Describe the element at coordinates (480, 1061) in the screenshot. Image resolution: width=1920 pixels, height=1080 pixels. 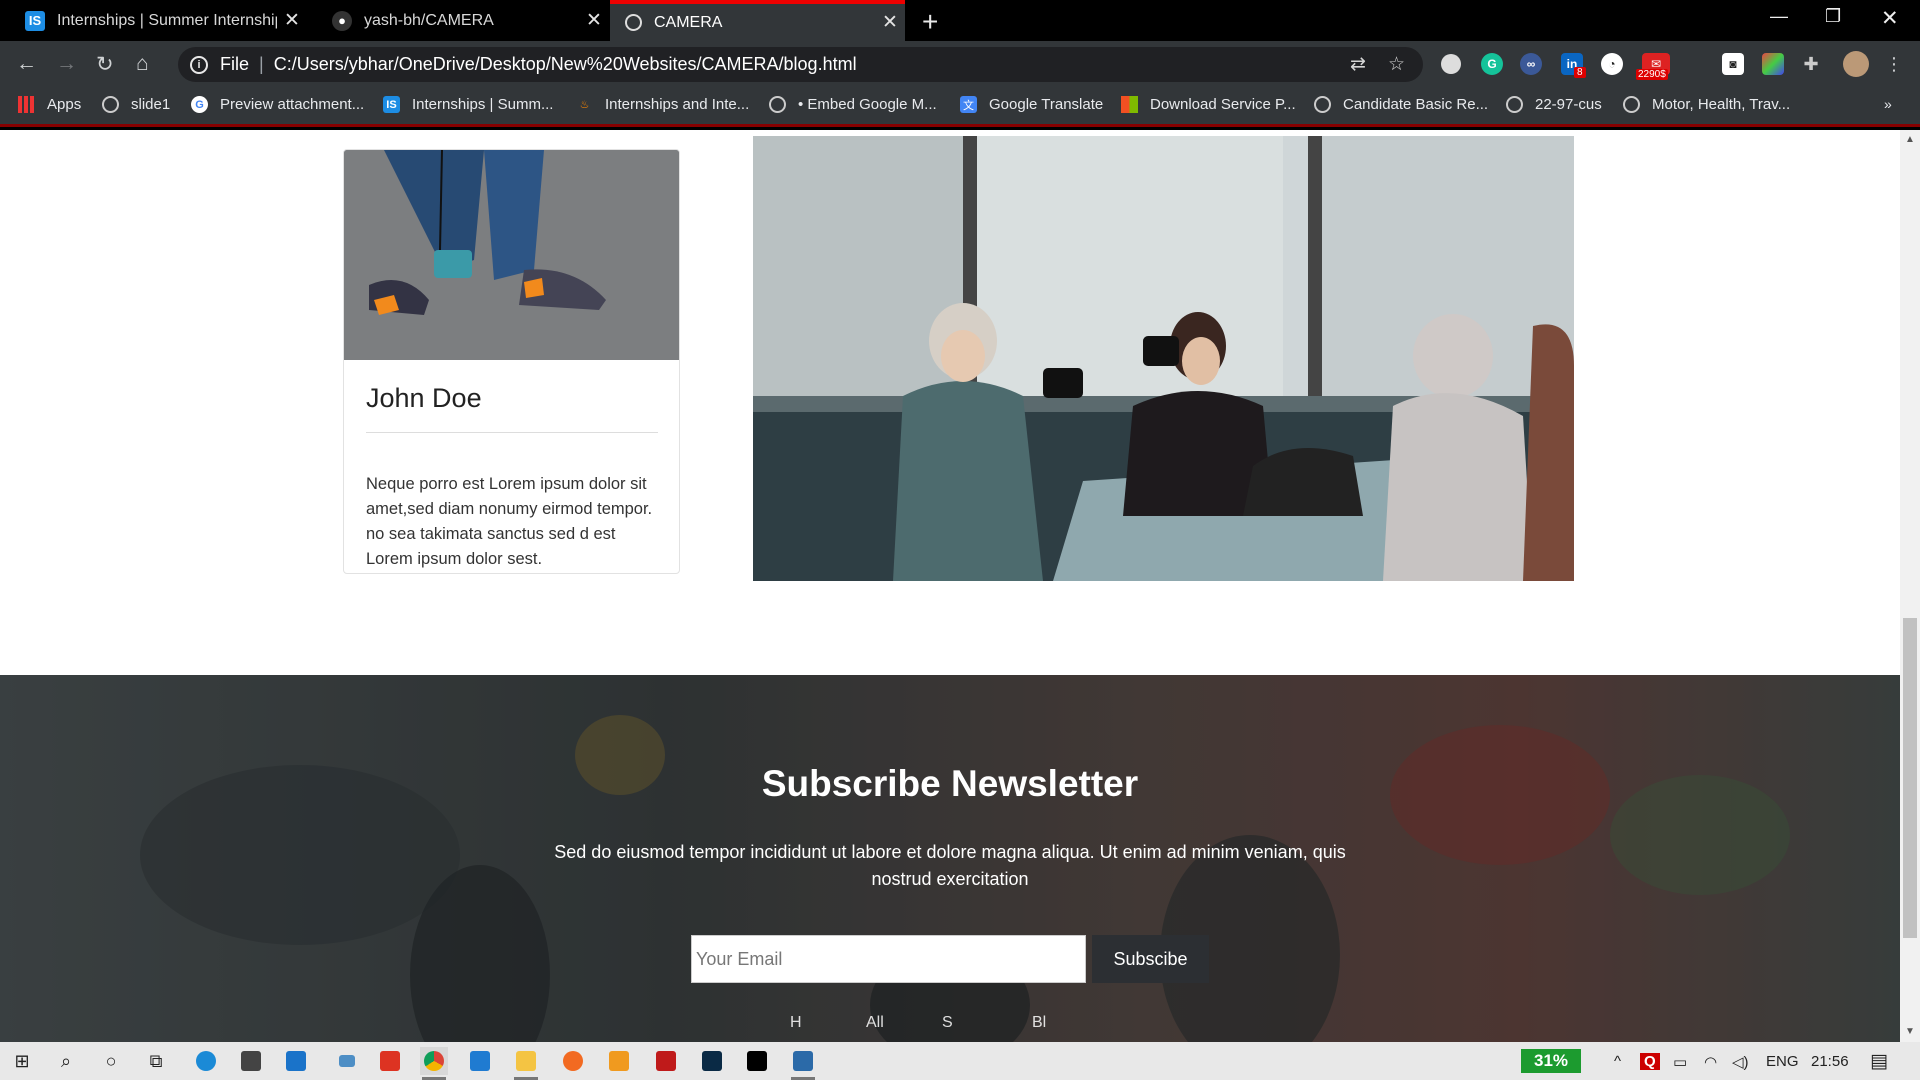
I see `vscode-icon` at that location.